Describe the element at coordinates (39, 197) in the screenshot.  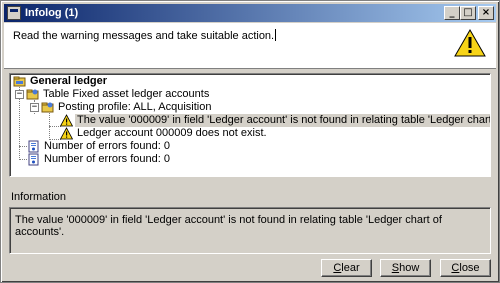
I see `information-label: Information` at that location.